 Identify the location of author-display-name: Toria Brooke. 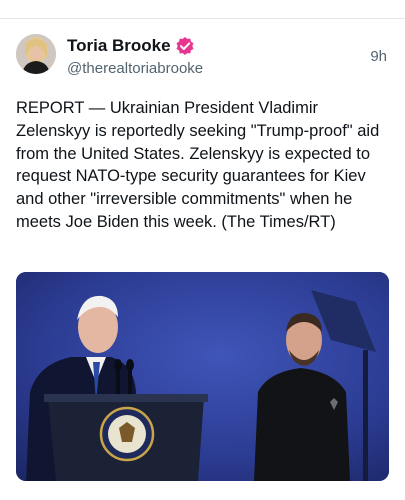
(119, 46).